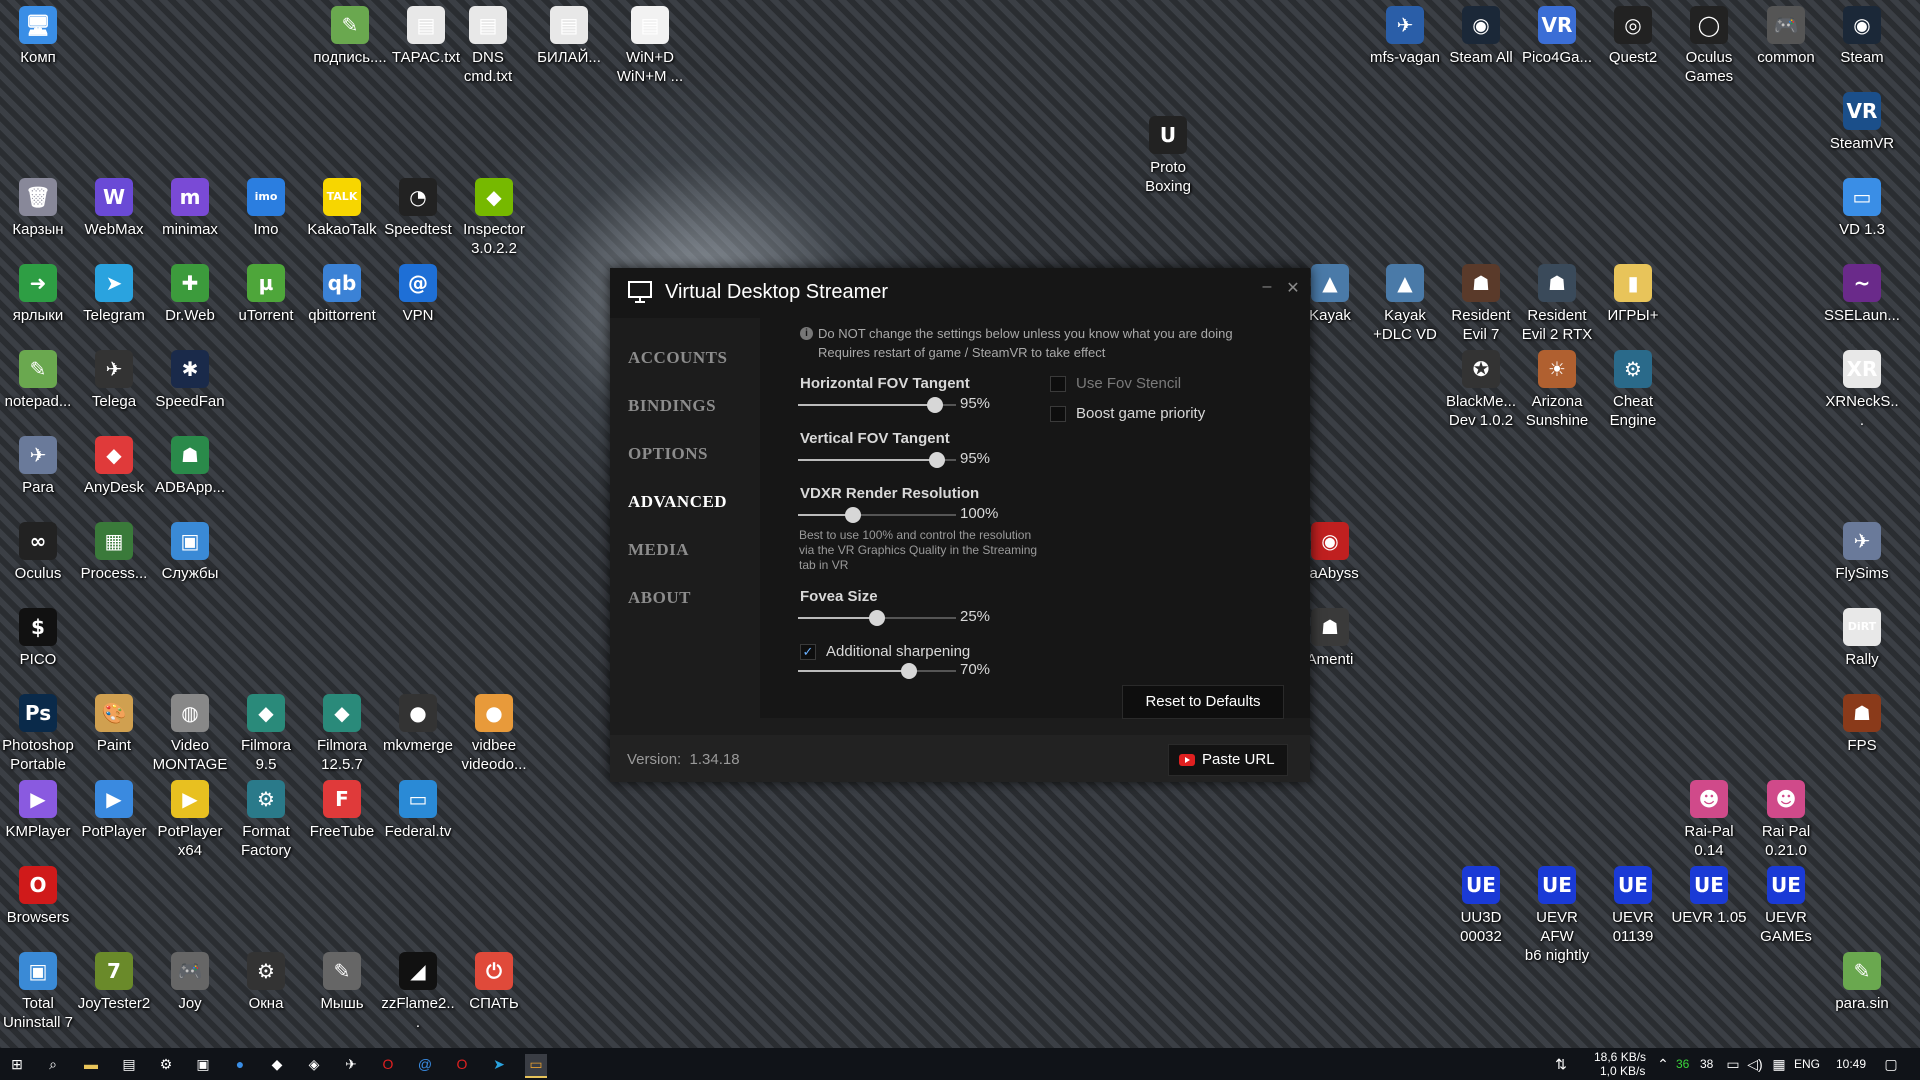 This screenshot has height=1080, width=1920. What do you see at coordinates (536, 1066) in the screenshot?
I see `virtual-desktop-taskbar-icon: ▭` at bounding box center [536, 1066].